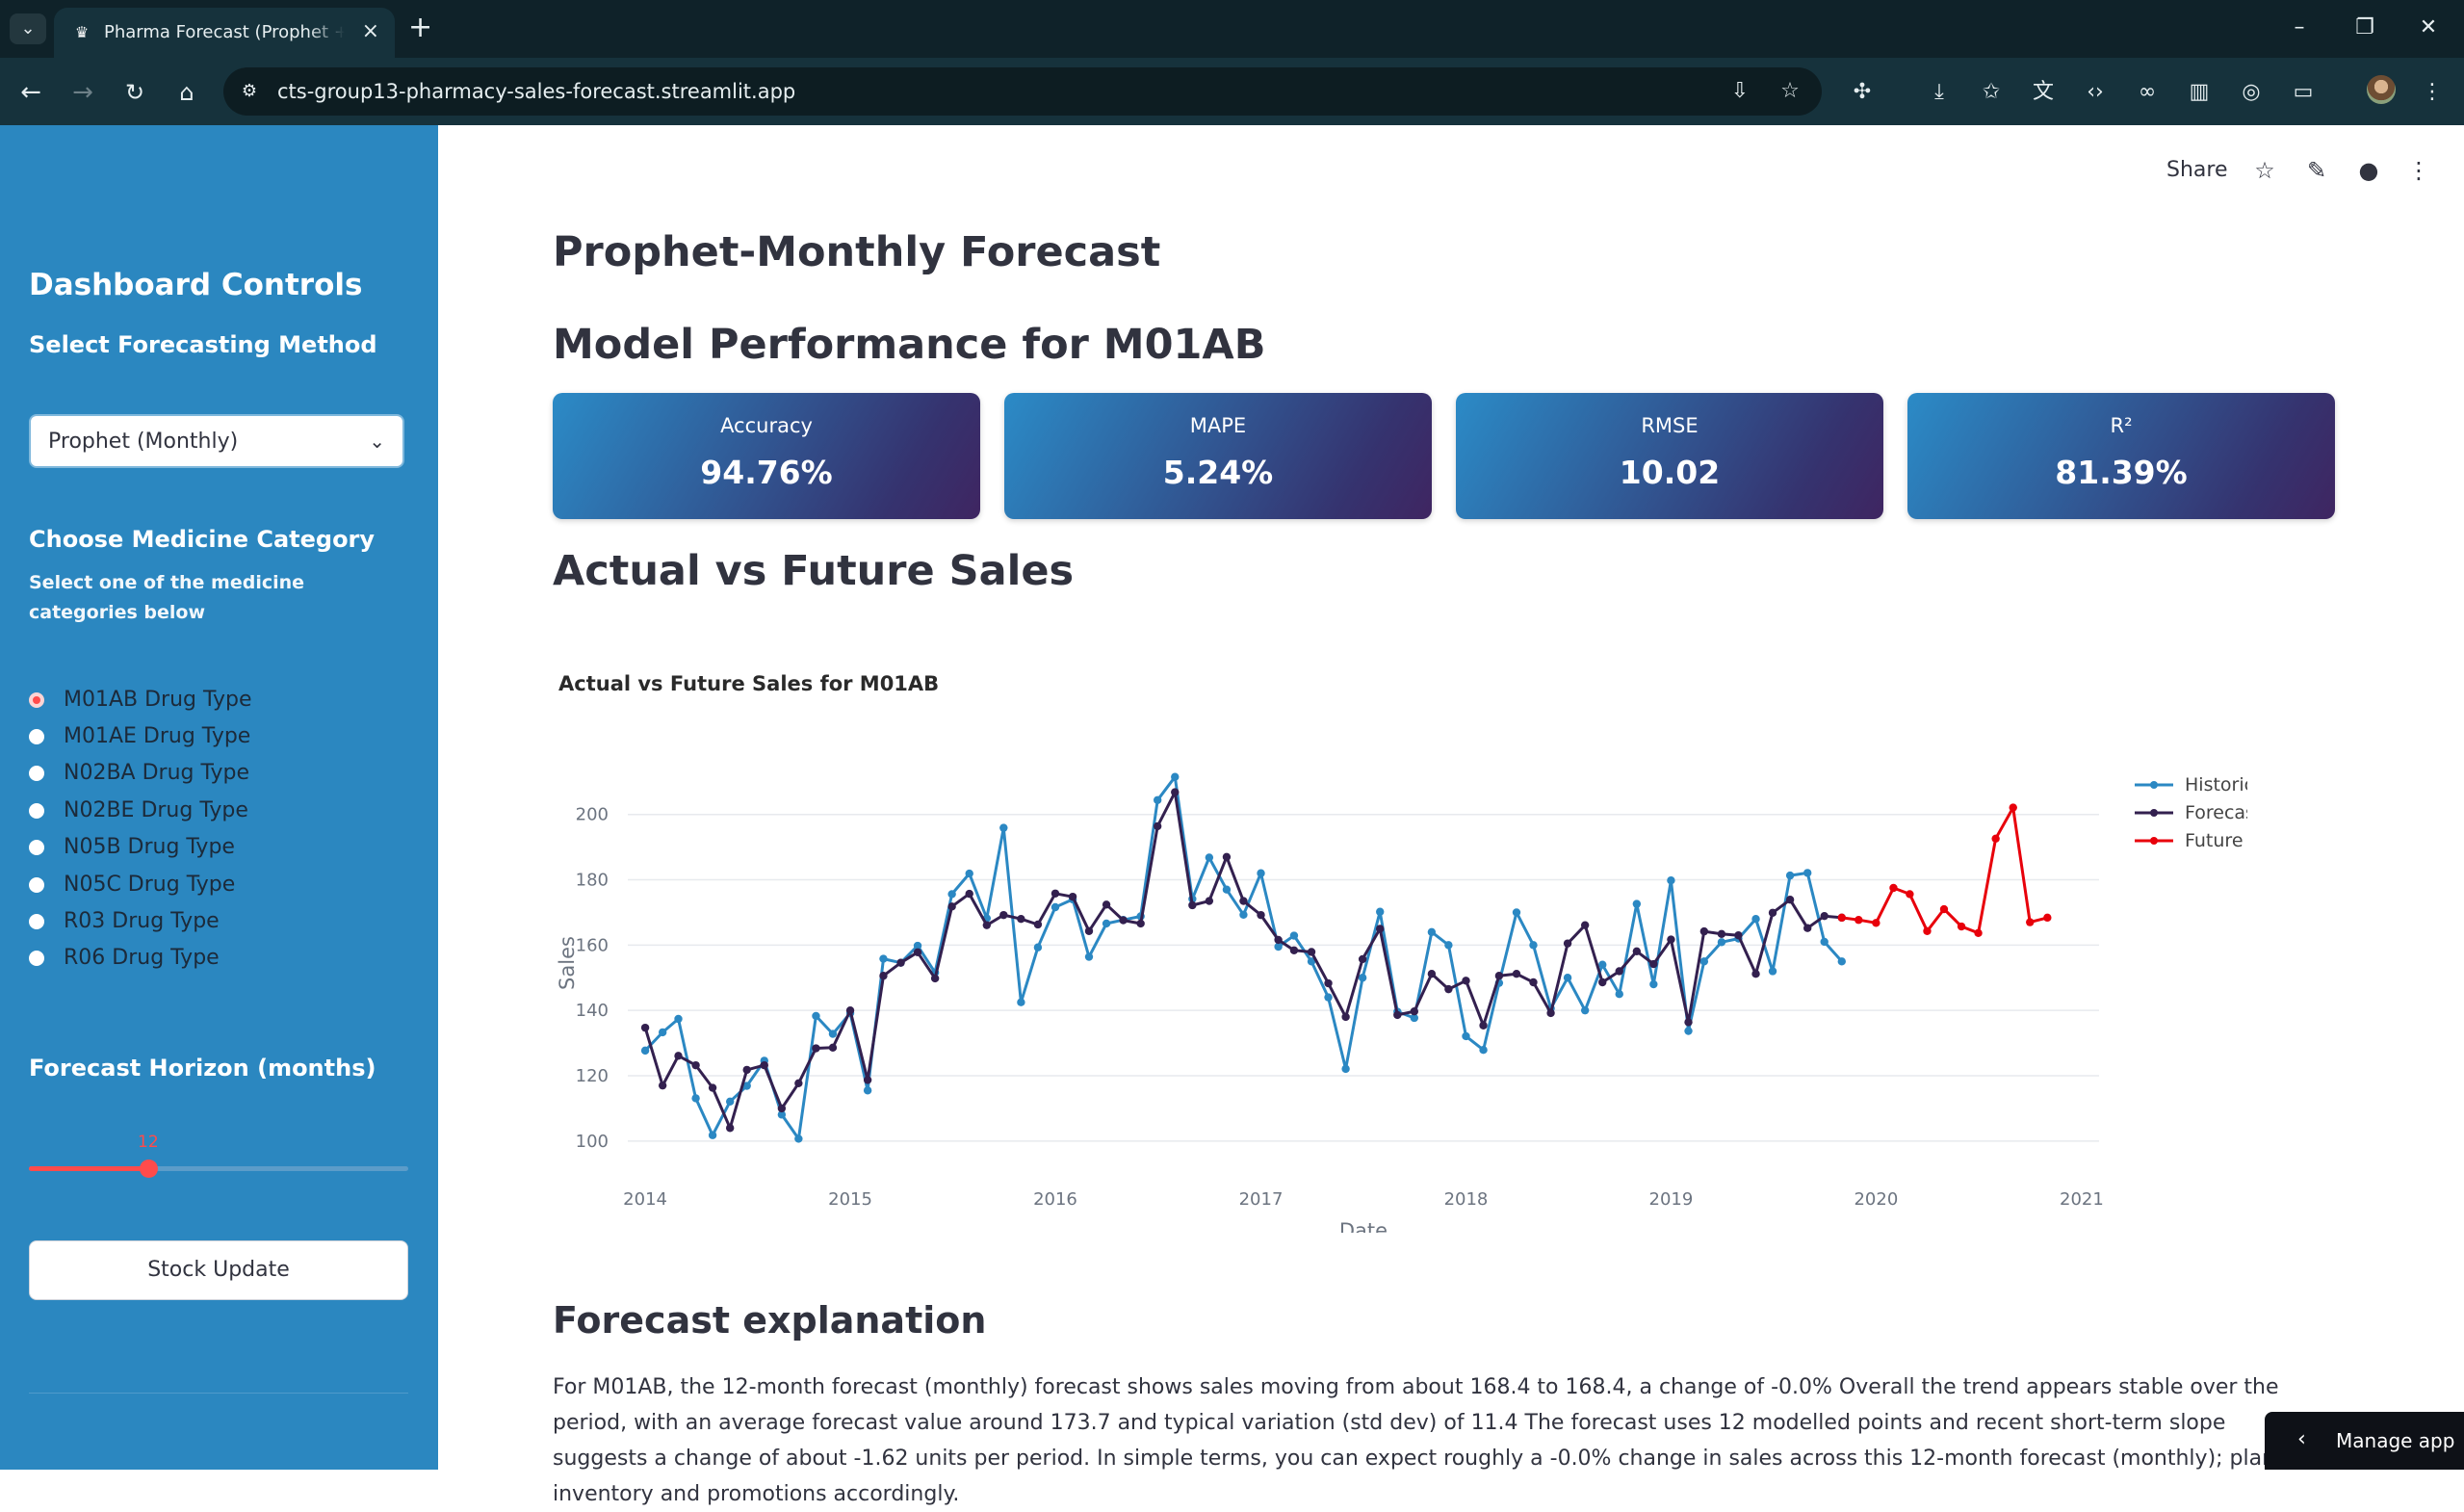  Describe the element at coordinates (156, 810) in the screenshot. I see `radio-label: N02BE Drug Type` at that location.